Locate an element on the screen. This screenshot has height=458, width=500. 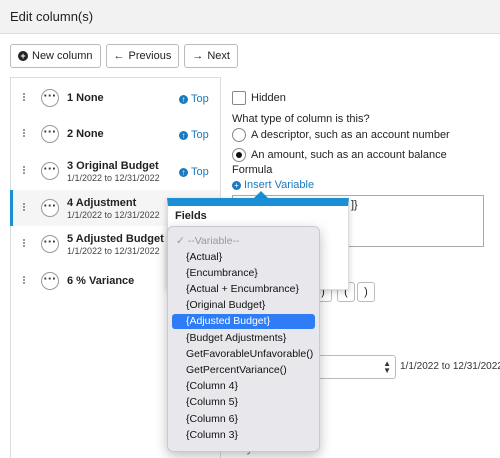
modal-title: Edit column(s) is located at coordinates (52, 16).